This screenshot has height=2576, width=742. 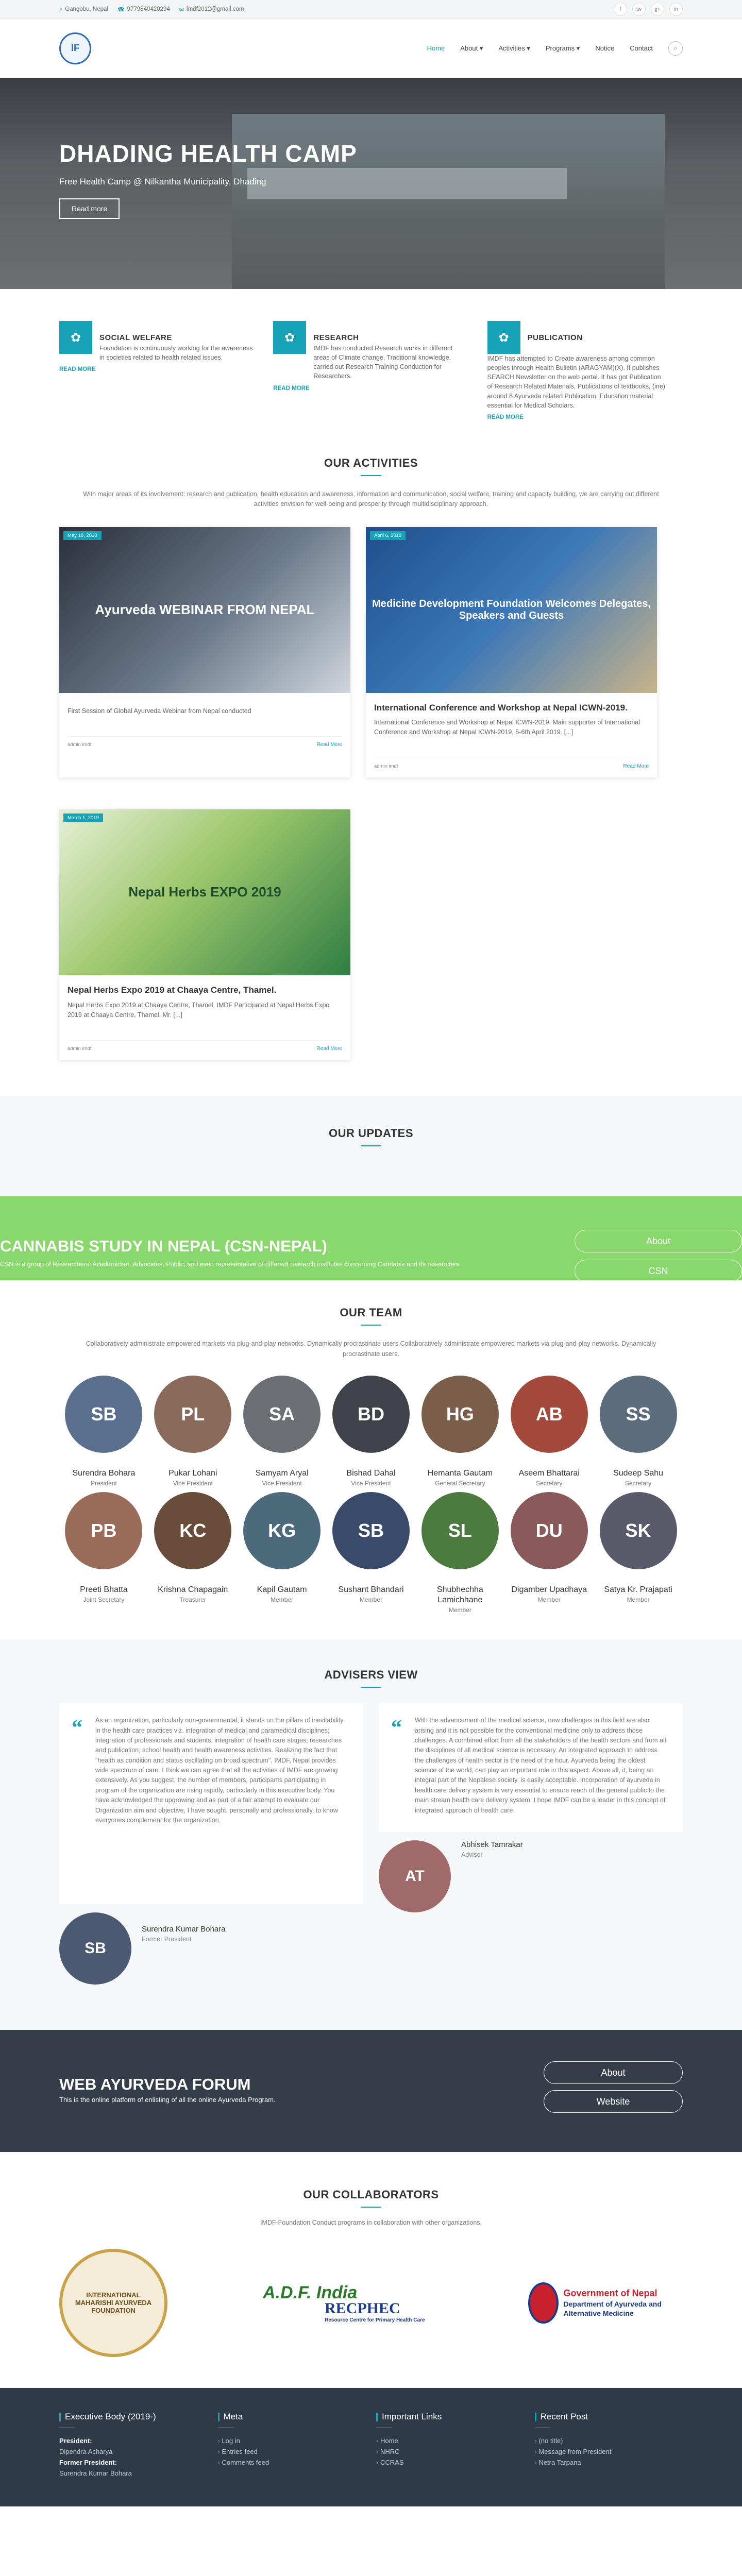 What do you see at coordinates (292, 2441) in the screenshot?
I see `footer-link: Log in` at bounding box center [292, 2441].